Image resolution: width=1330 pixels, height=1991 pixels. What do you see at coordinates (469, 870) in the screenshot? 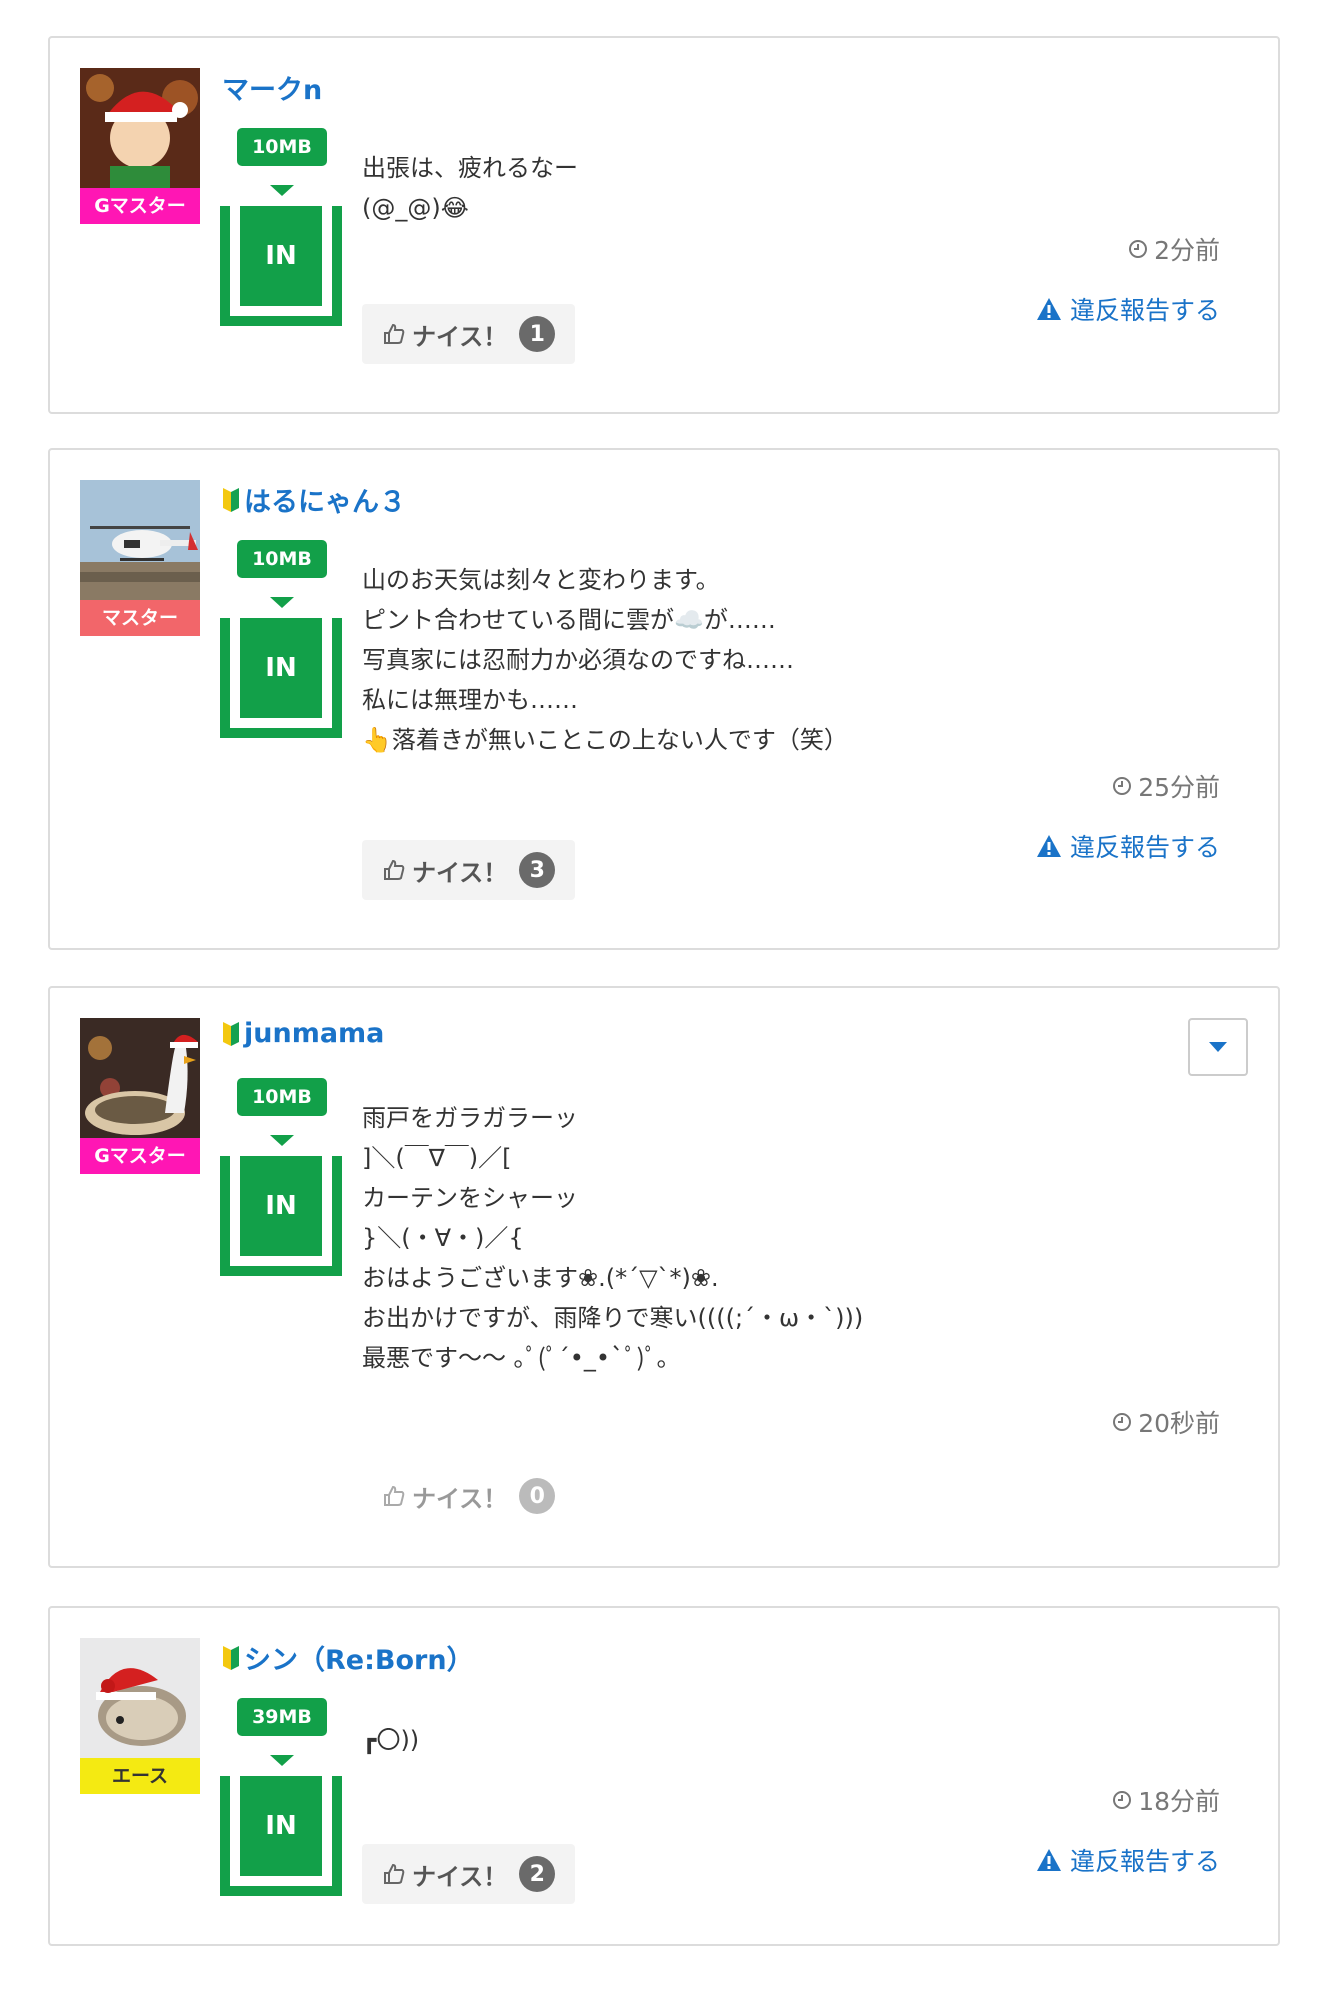
I see `nice-button: ナイス！ 3` at bounding box center [469, 870].